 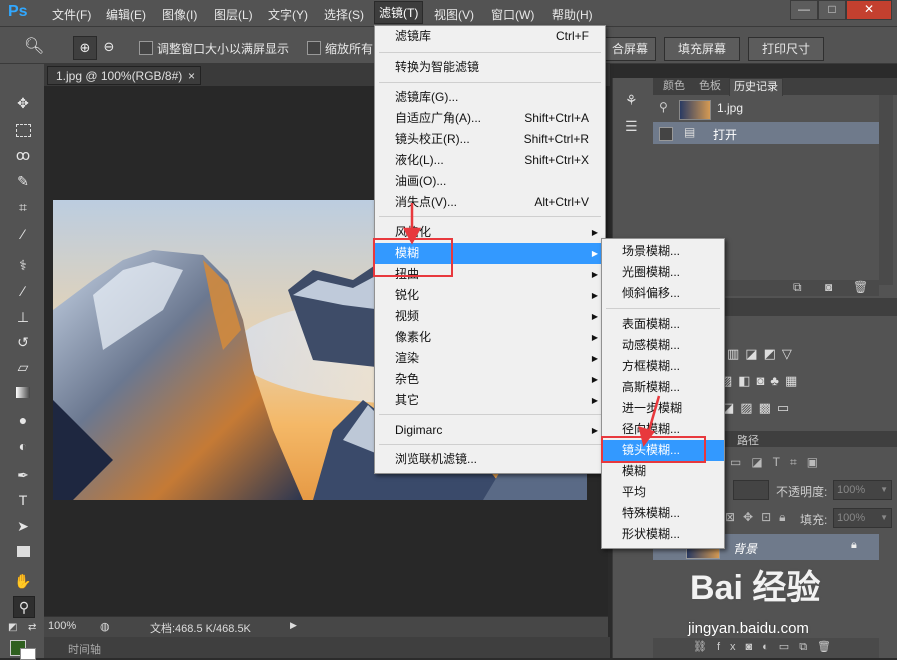 I want to click on quick-select-tool-icon: ✎, so click(x=23, y=181).